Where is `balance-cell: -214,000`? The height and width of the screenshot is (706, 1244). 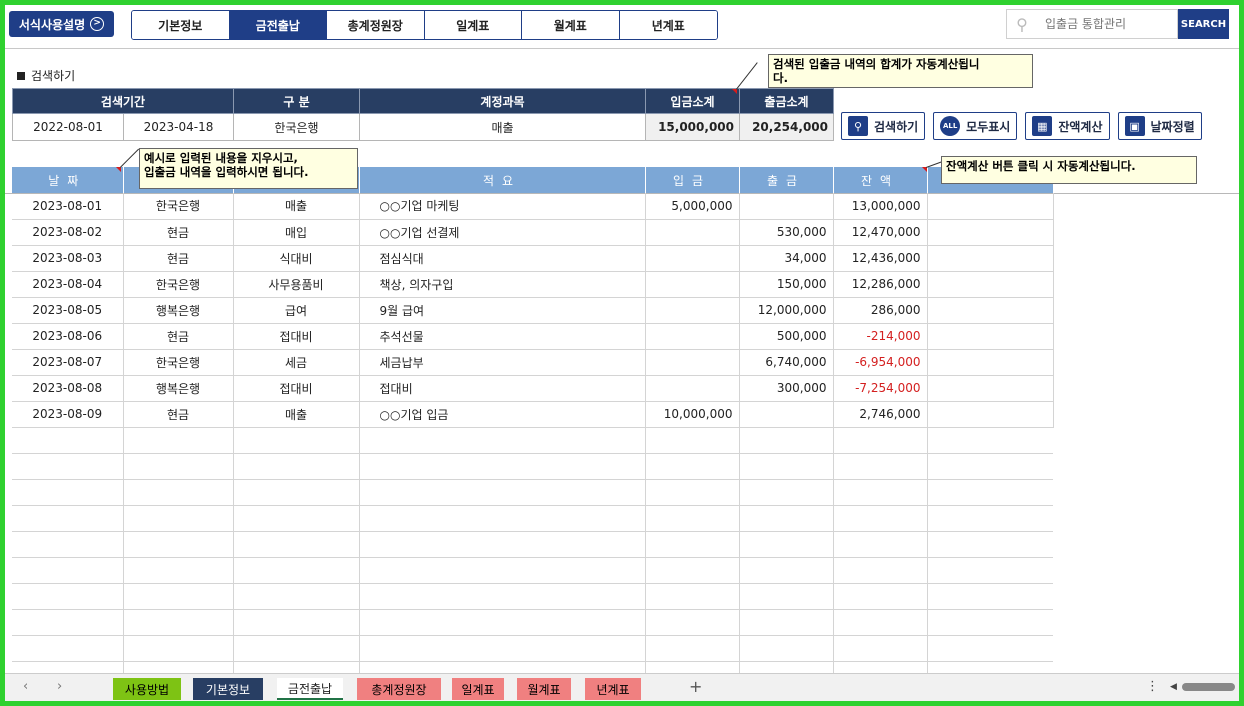 balance-cell: -214,000 is located at coordinates (880, 336).